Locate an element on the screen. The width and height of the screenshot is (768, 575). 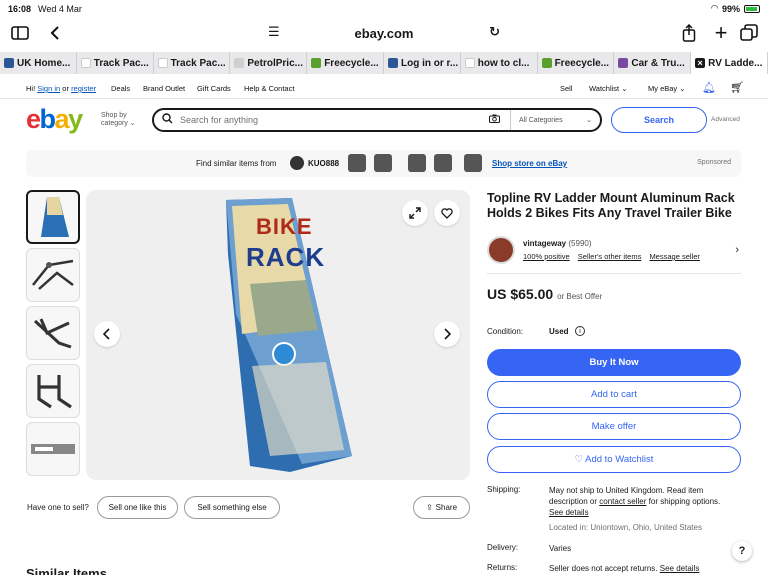
shop-store-link: Shop store on eBay is located at coordinates (529, 163).